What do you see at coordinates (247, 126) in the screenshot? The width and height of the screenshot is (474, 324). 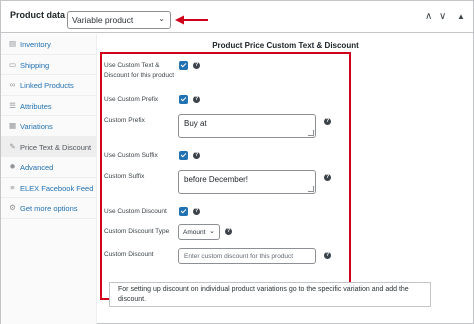 I see `custom-prefix-textarea: Buy at` at bounding box center [247, 126].